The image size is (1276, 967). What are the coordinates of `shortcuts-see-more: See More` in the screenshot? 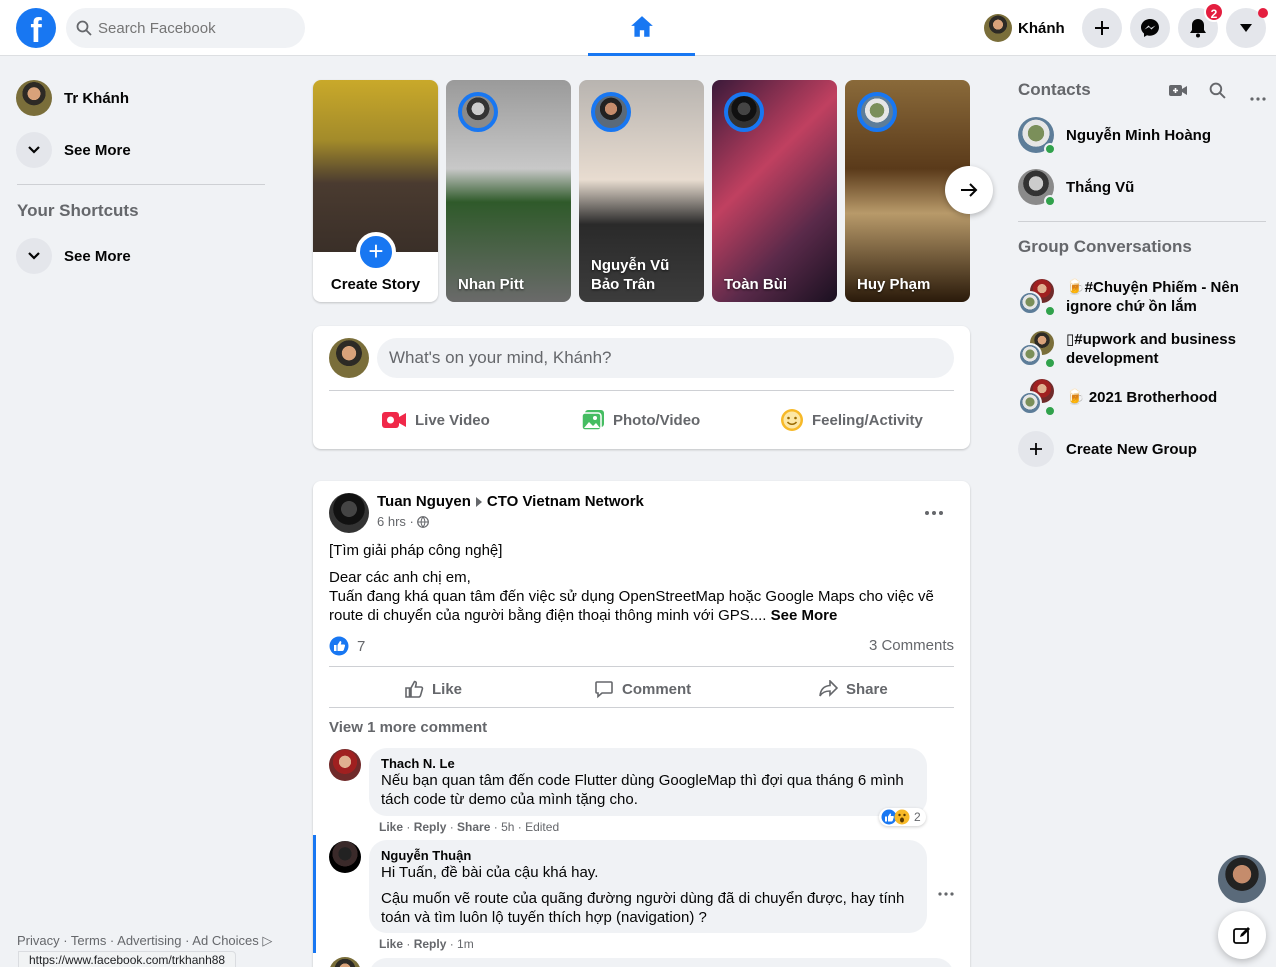 It's located at (138, 256).